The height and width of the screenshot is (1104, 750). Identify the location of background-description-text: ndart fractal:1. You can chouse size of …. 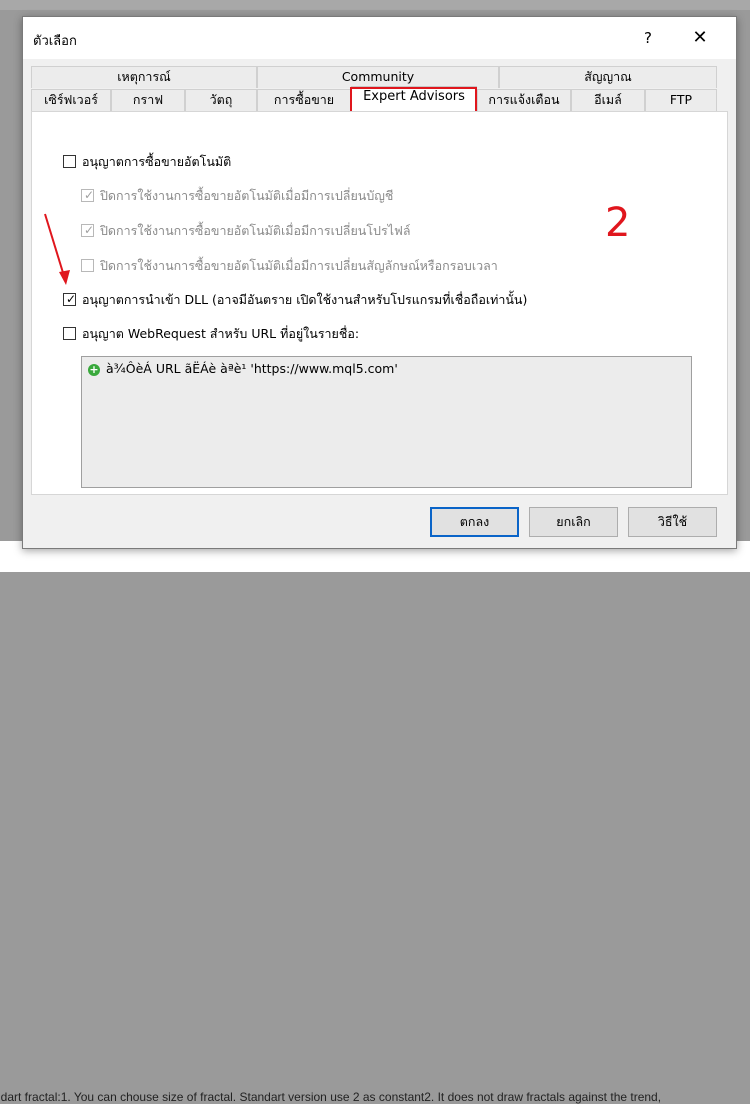
(331, 1097).